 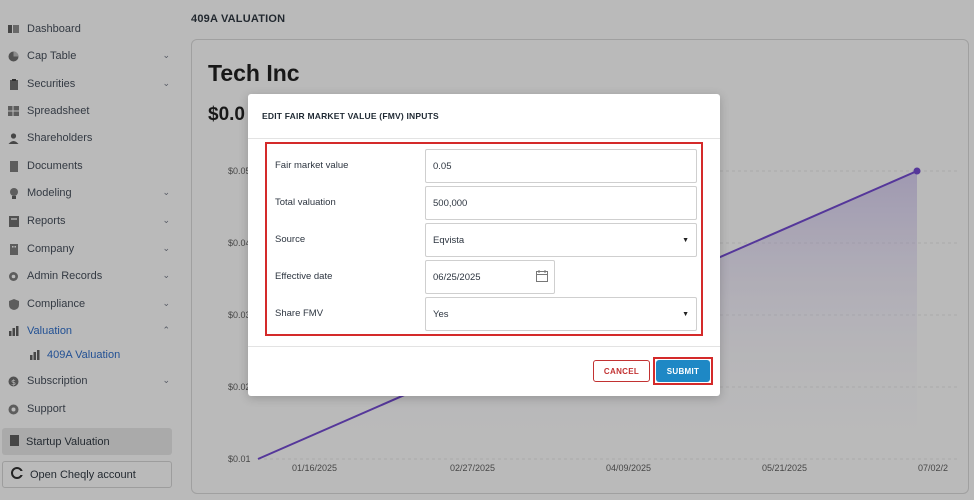 What do you see at coordinates (350, 116) in the screenshot?
I see `modal-title: EDIT FAIR MARKET VALUE (FMV) INPUTS` at bounding box center [350, 116].